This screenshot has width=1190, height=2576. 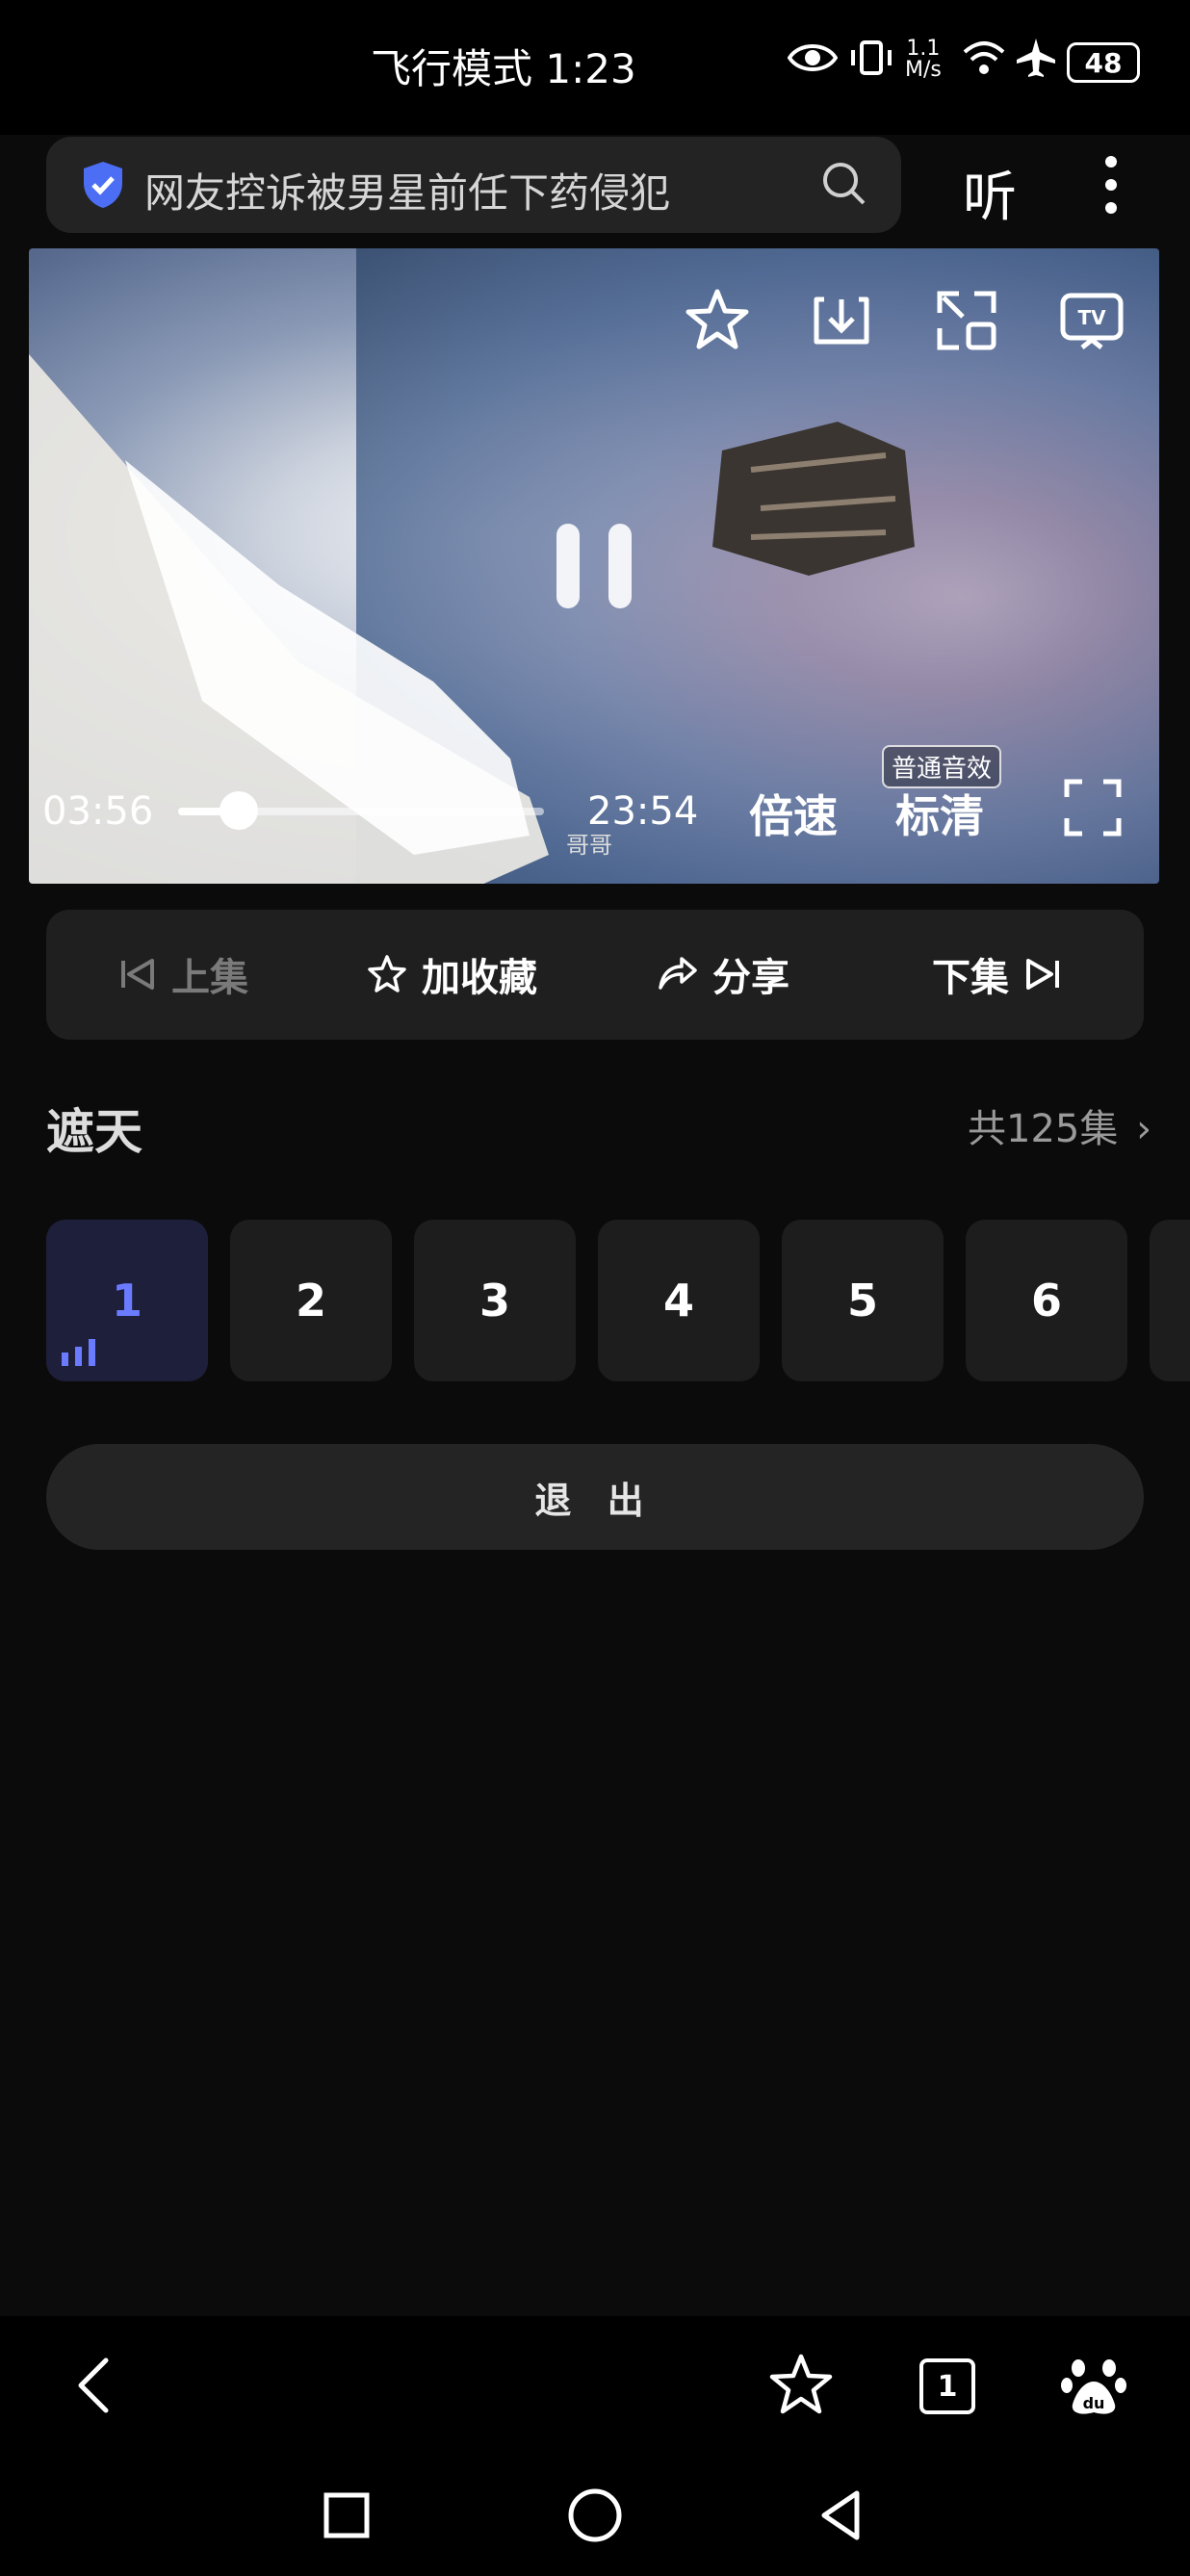 What do you see at coordinates (813, 58) in the screenshot?
I see `eye-icon` at bounding box center [813, 58].